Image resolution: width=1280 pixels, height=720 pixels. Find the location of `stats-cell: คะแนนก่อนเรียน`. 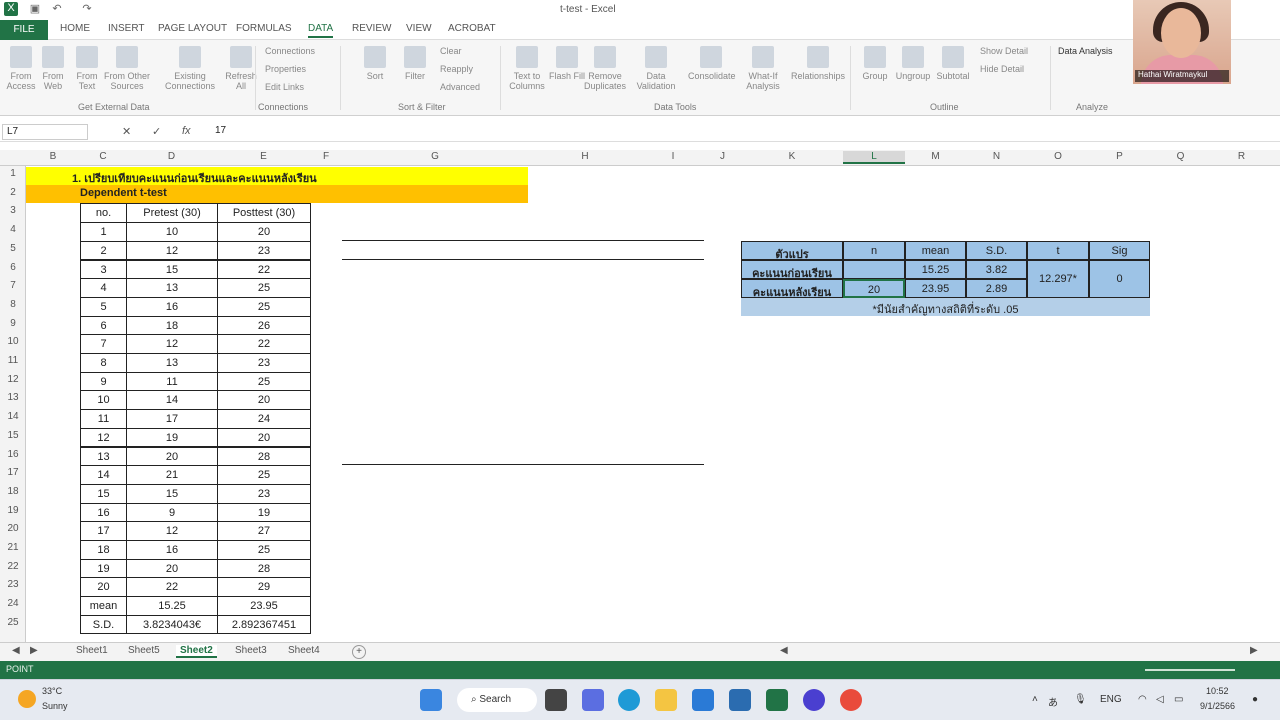

stats-cell: คะแนนก่อนเรียน is located at coordinates (792, 270).